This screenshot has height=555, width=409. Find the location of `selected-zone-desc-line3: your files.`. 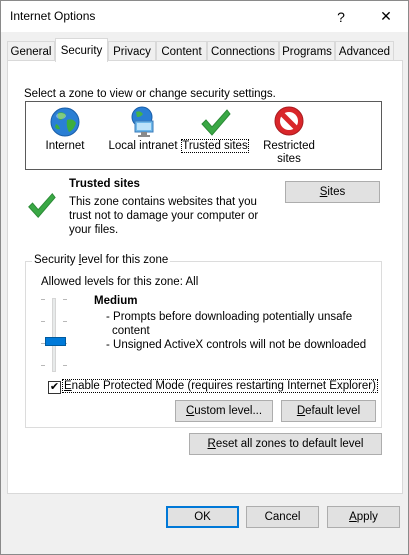

selected-zone-desc-line3: your files. is located at coordinates (94, 230).